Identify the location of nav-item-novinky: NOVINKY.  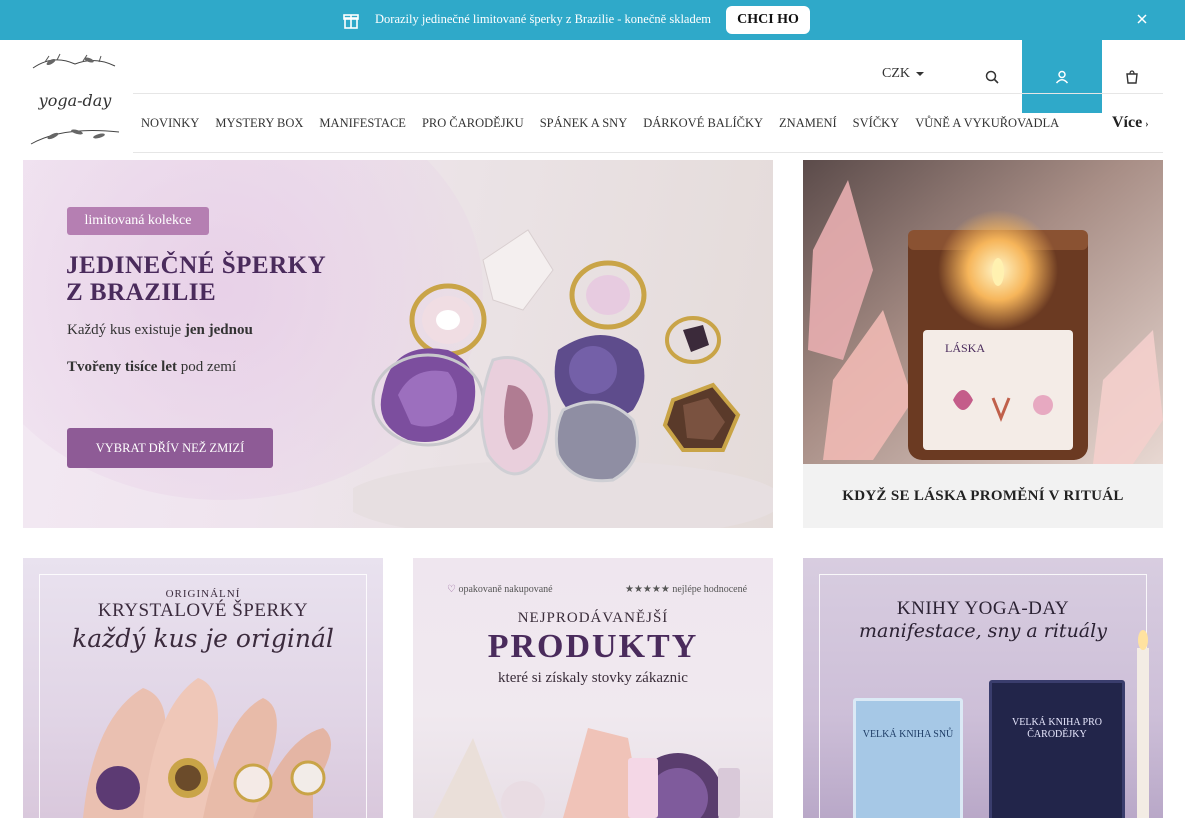
(170, 123).